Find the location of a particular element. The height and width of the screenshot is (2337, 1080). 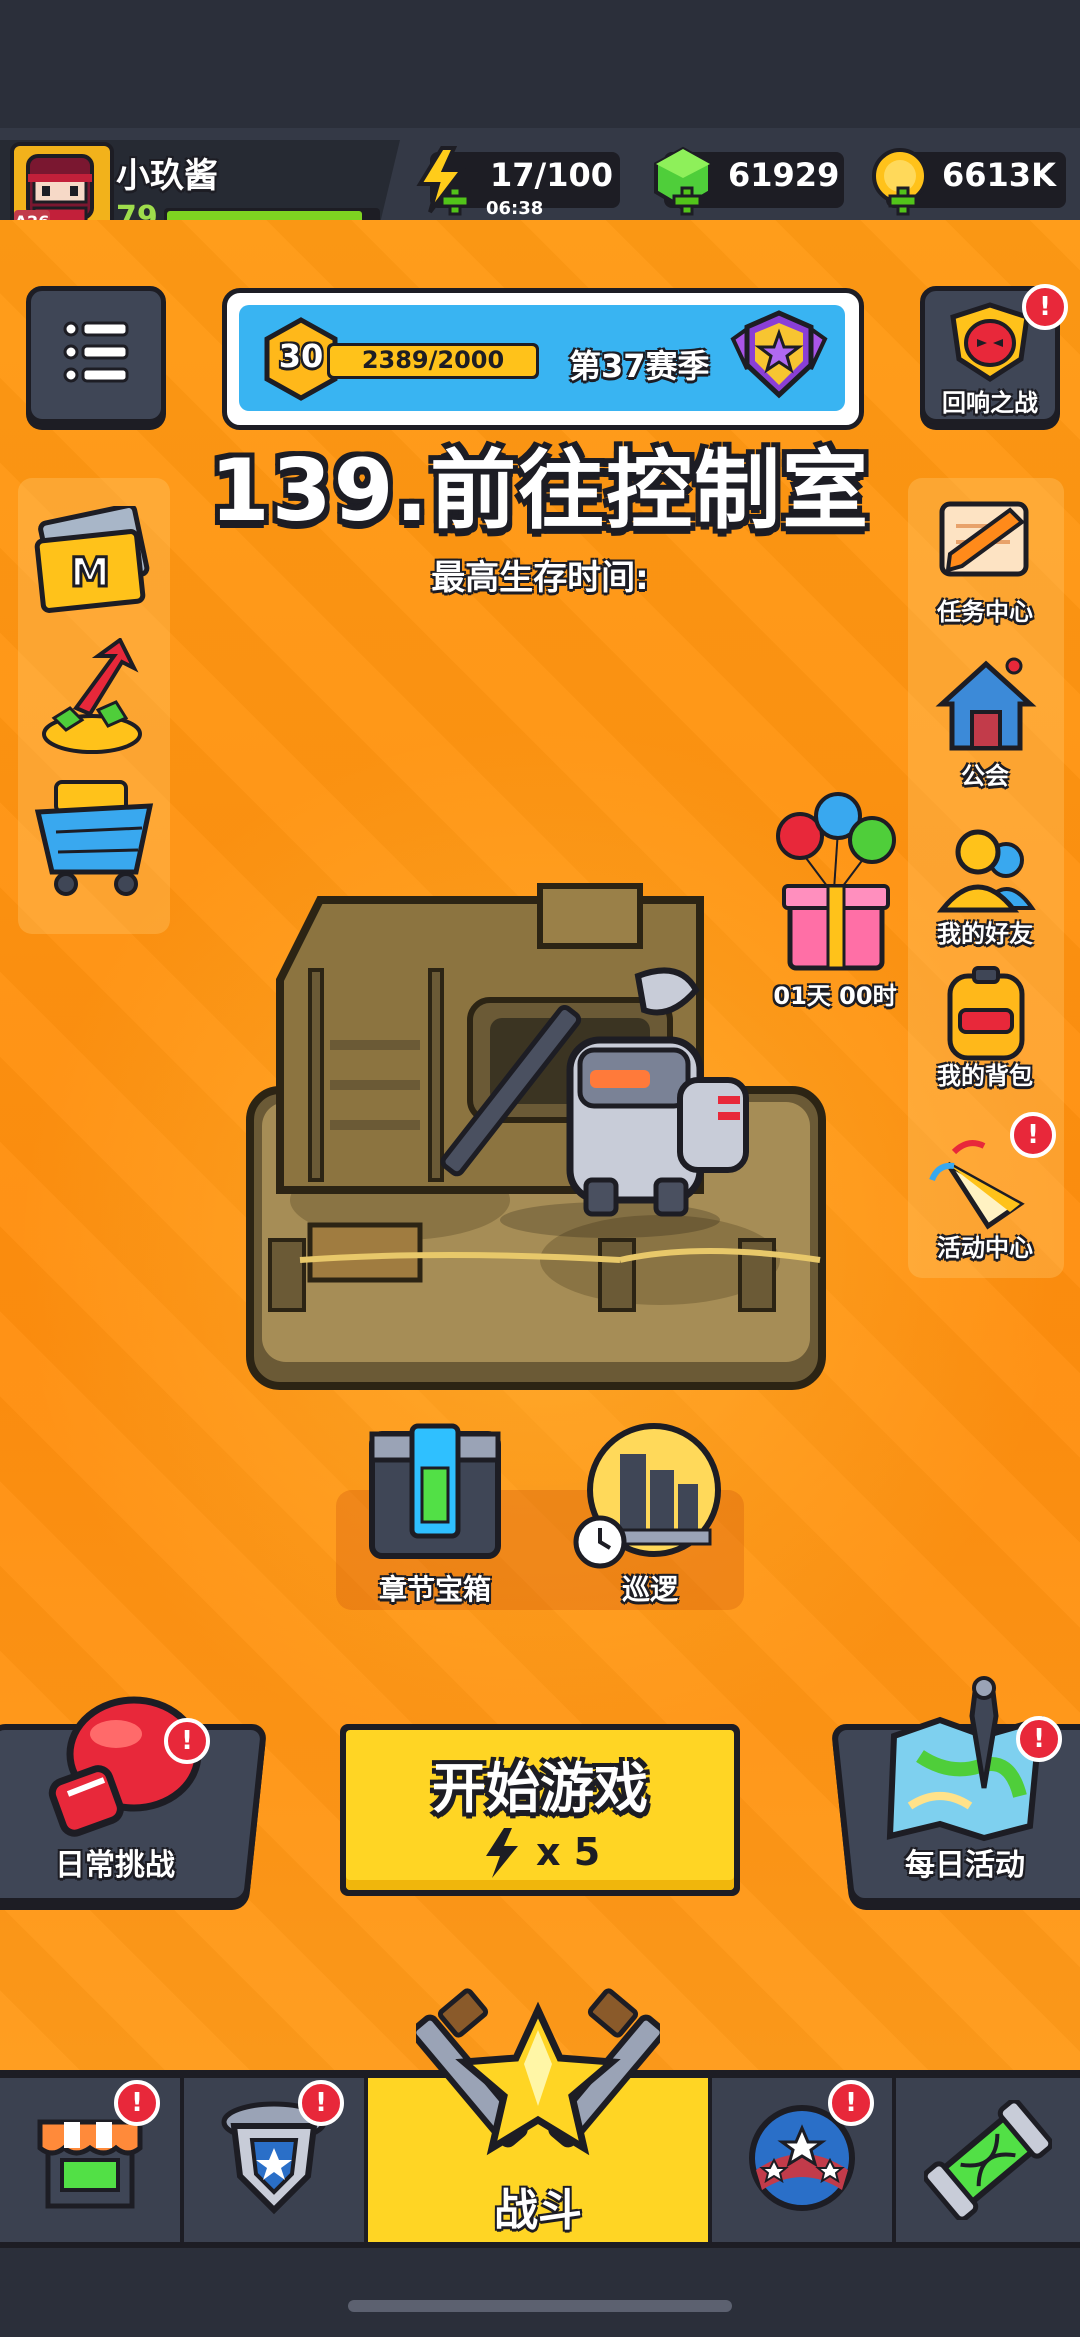

season-progress-text: 2389/2000 is located at coordinates (433, 360).